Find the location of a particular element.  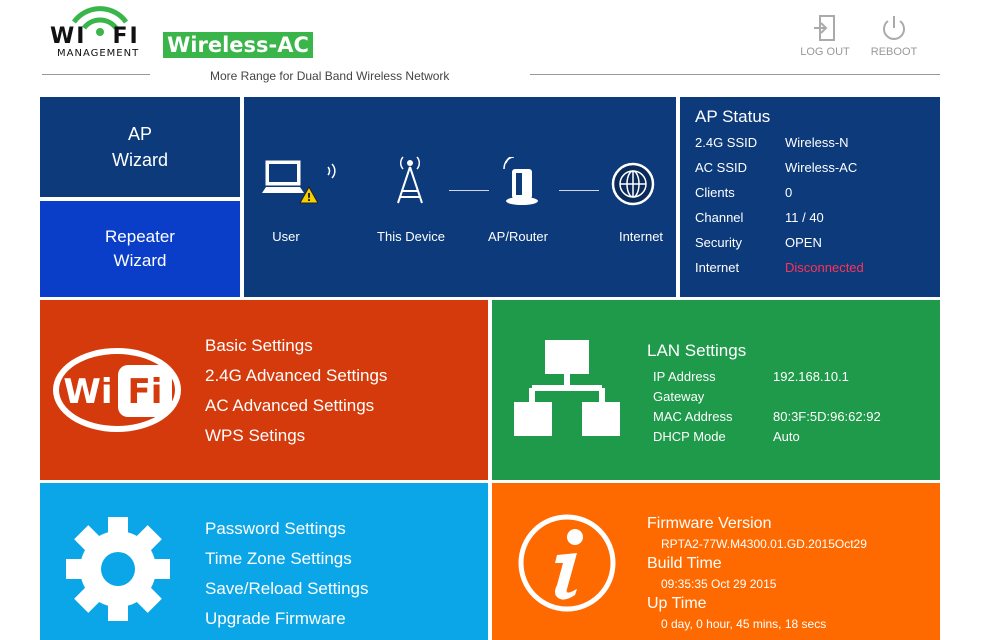

topology-panel: ! User This Device AP/Router Internet is located at coordinates (460, 197).